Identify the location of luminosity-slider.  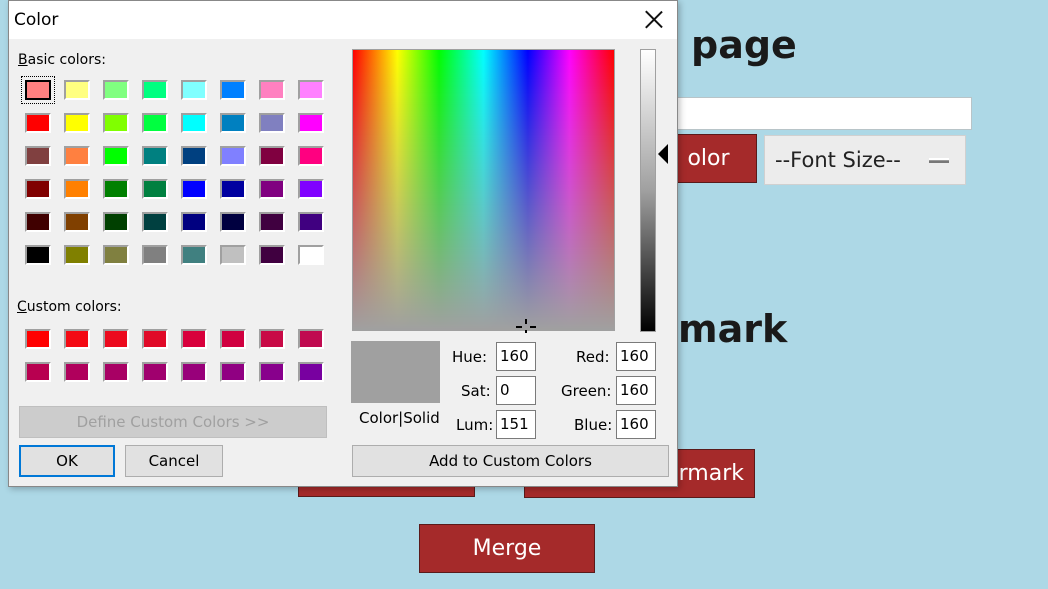
(648, 190).